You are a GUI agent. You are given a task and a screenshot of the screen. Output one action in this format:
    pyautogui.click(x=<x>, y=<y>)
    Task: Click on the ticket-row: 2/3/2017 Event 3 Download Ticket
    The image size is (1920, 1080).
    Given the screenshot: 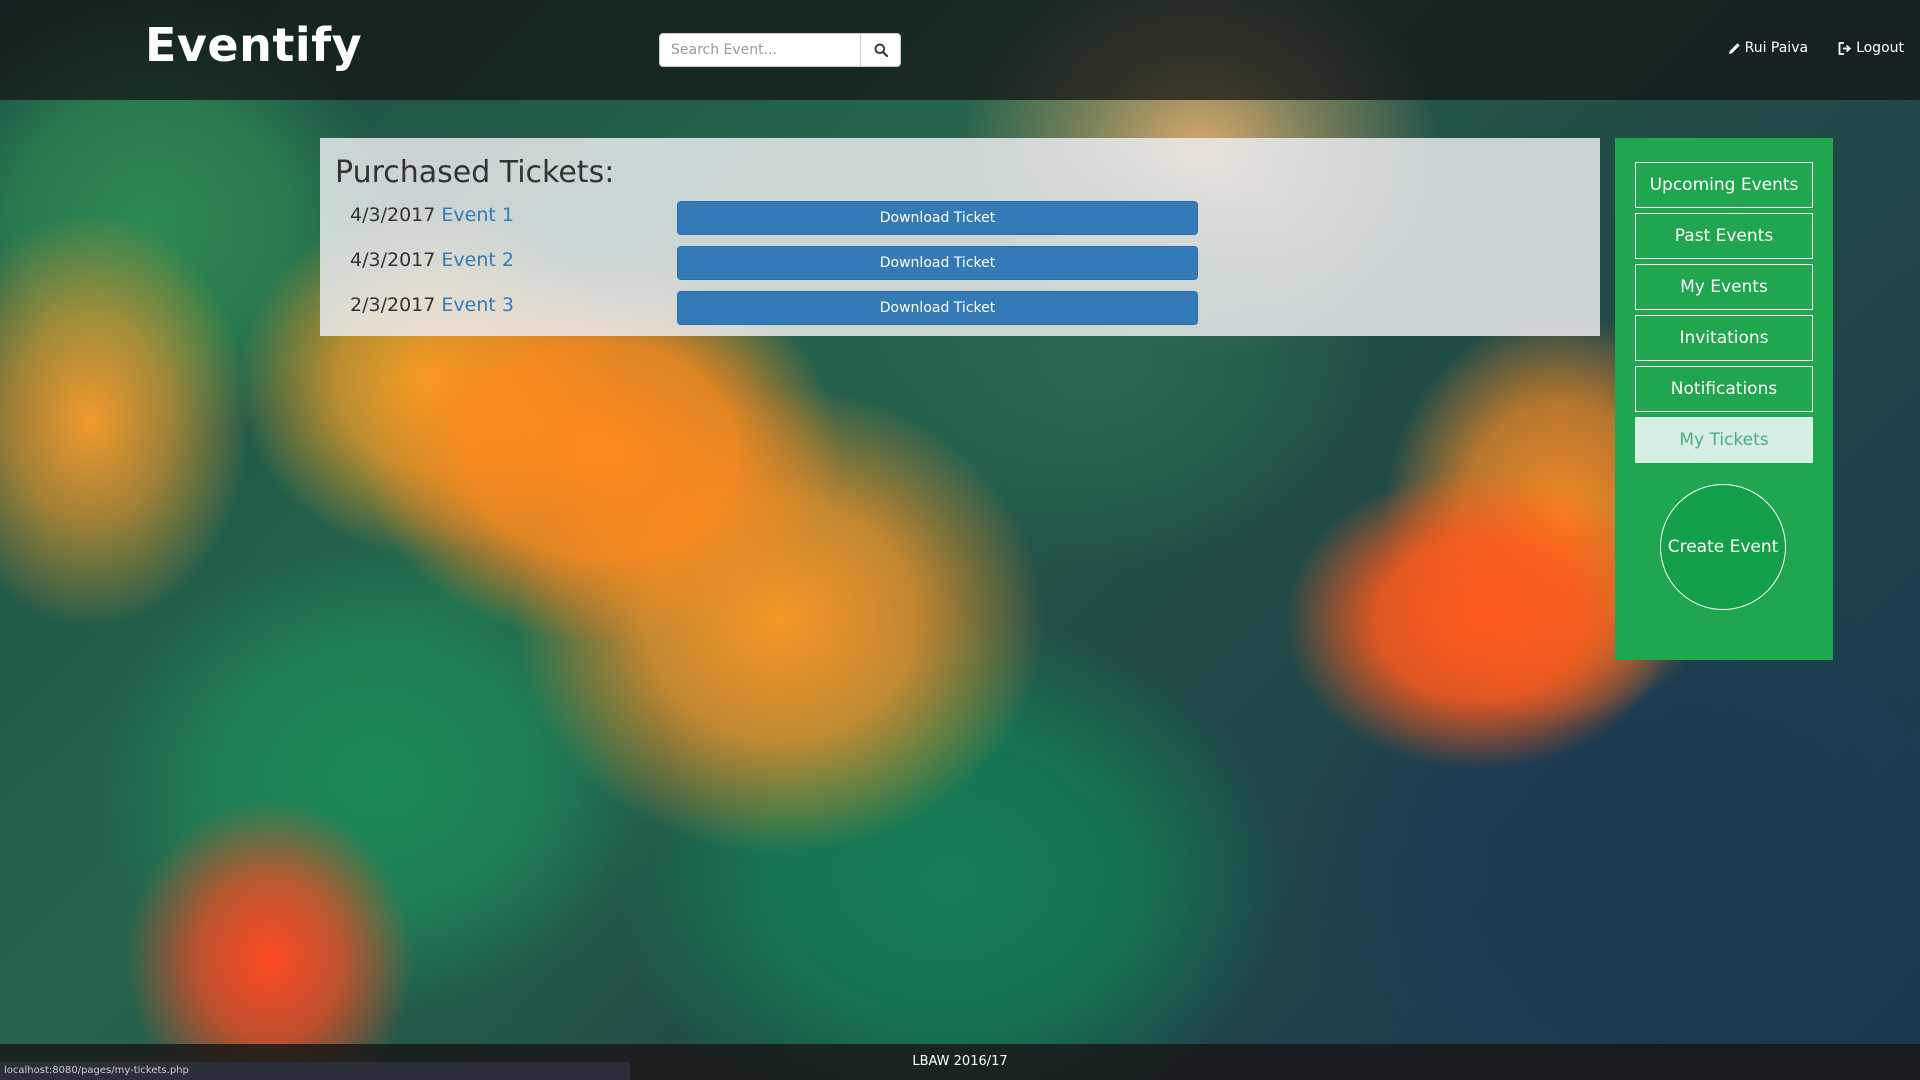 What is the action you would take?
    pyautogui.click(x=960, y=309)
    